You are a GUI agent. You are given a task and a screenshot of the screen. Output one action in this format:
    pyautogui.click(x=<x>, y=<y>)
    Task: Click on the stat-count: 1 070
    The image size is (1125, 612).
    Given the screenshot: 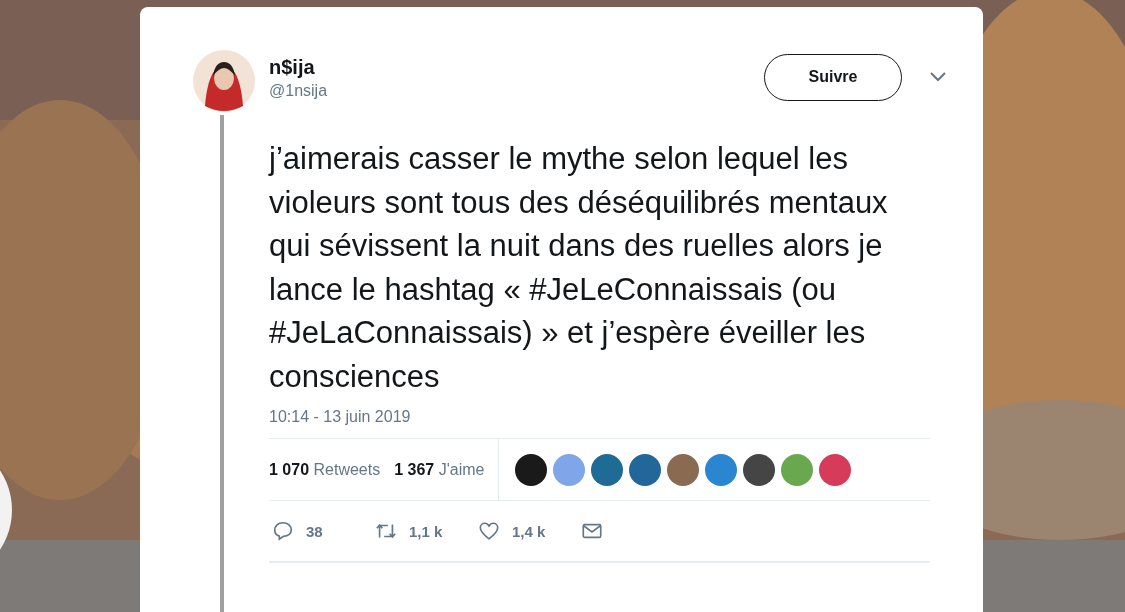 What is the action you would take?
    pyautogui.click(x=289, y=469)
    